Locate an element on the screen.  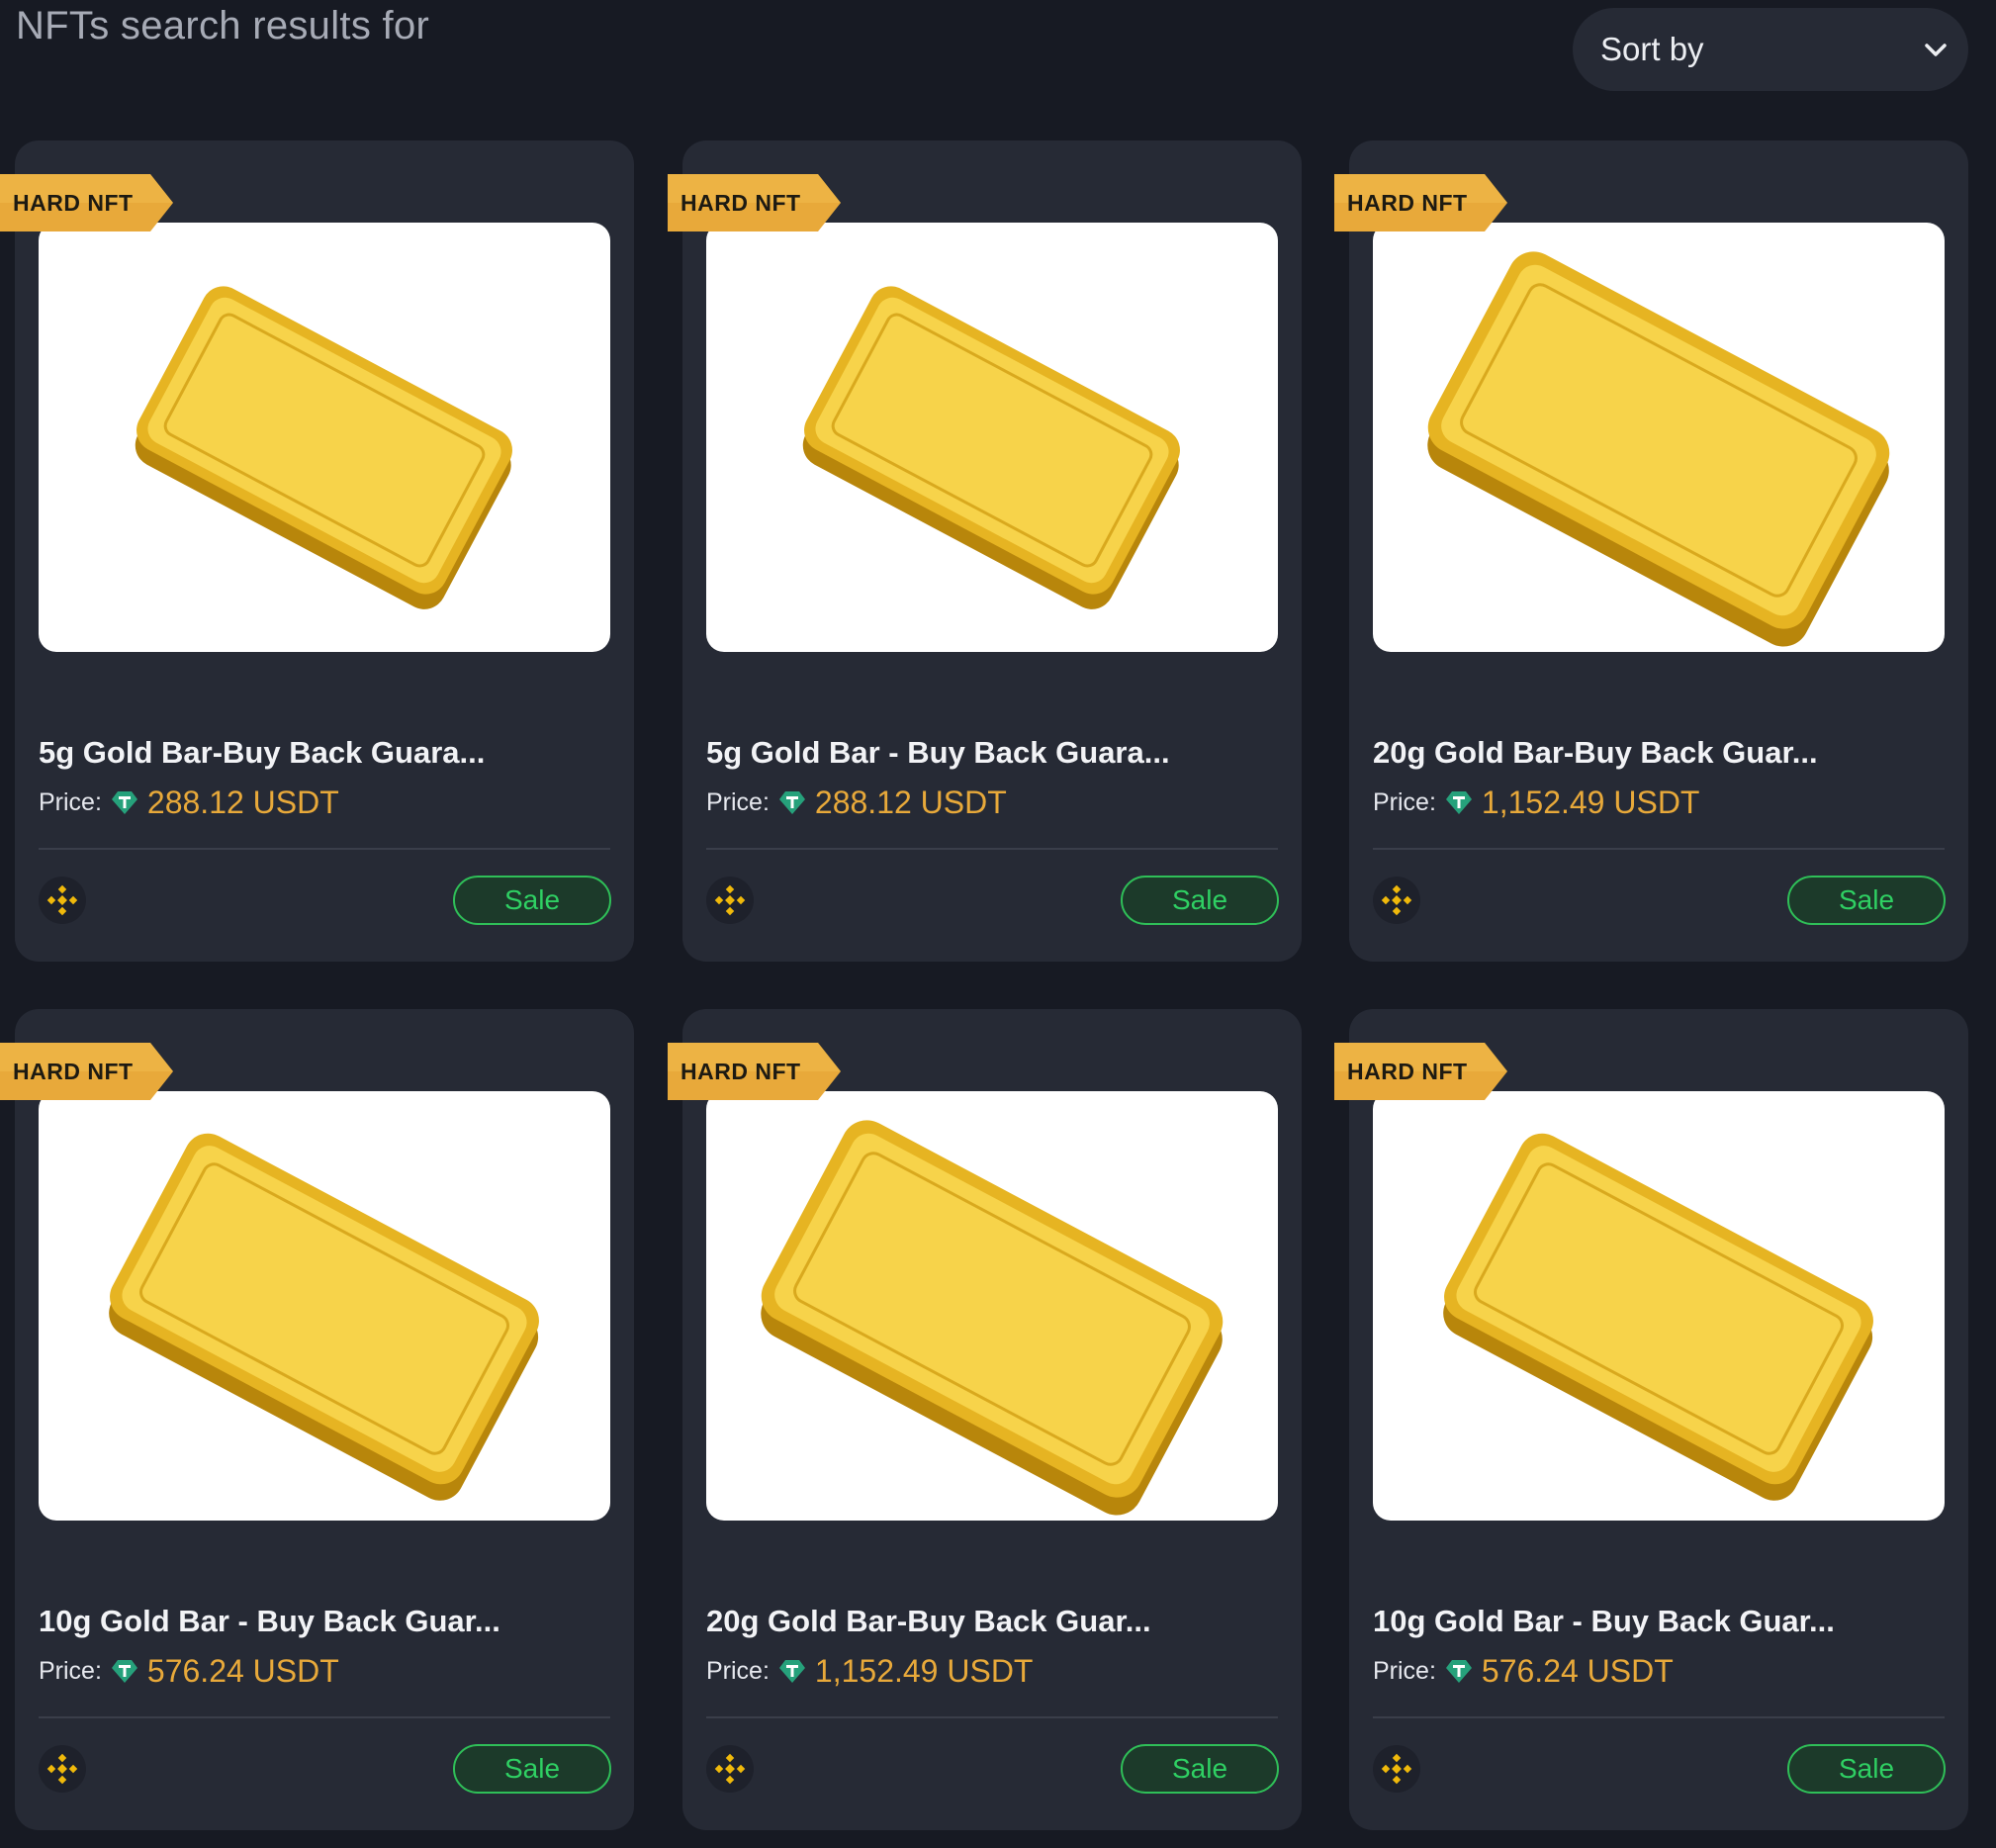
sort-dropdown-label: Sort by is located at coordinates (1652, 49).